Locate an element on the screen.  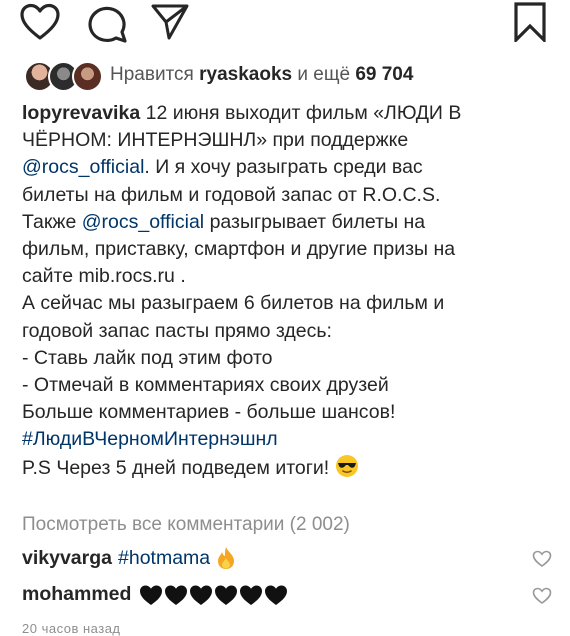
liker-username: ryaskaoks is located at coordinates (245, 74).